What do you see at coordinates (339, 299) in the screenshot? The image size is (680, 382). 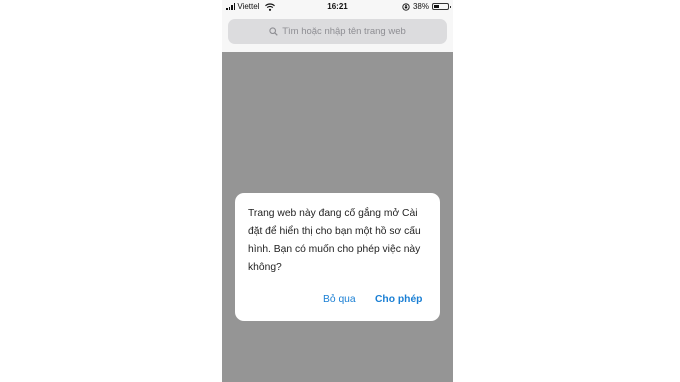 I see `skip-button: Bỏ qua` at bounding box center [339, 299].